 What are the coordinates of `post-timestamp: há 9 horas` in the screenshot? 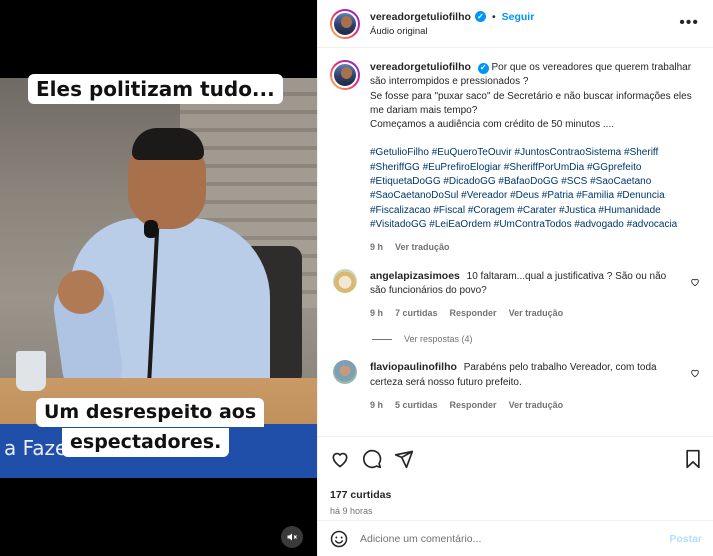 It's located at (351, 511).